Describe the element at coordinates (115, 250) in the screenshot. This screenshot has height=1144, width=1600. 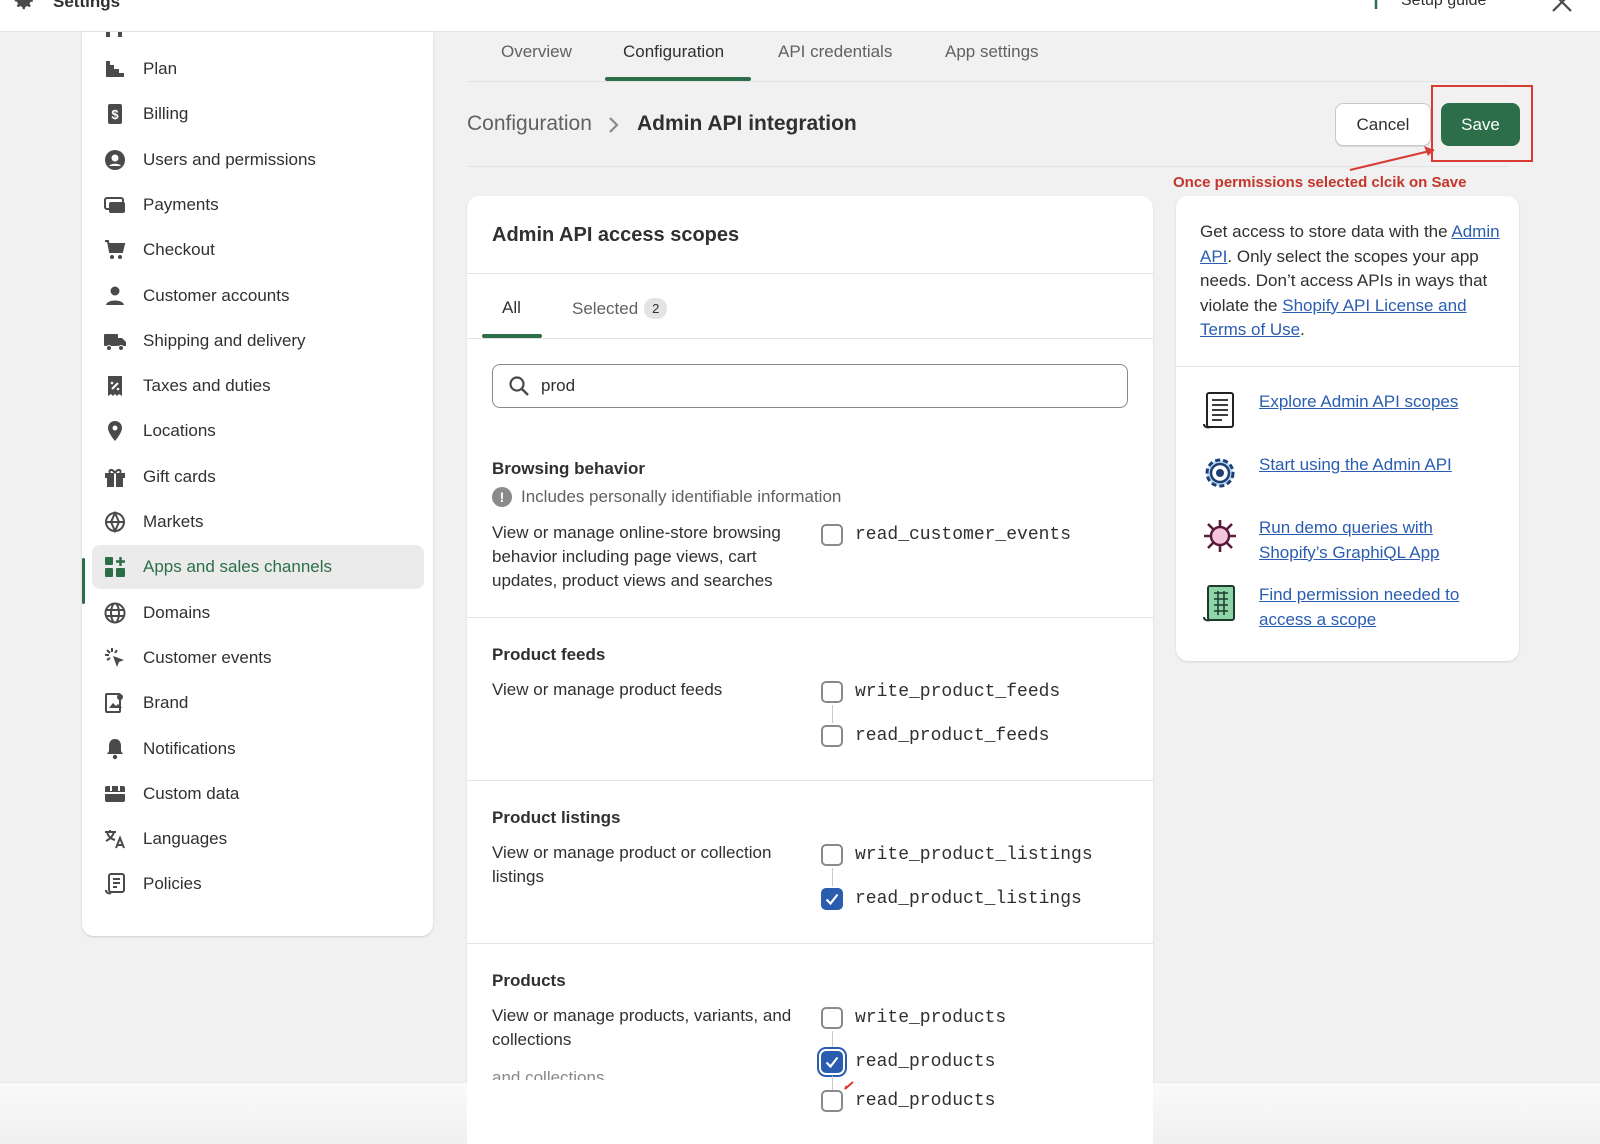
I see `cart-icon` at that location.